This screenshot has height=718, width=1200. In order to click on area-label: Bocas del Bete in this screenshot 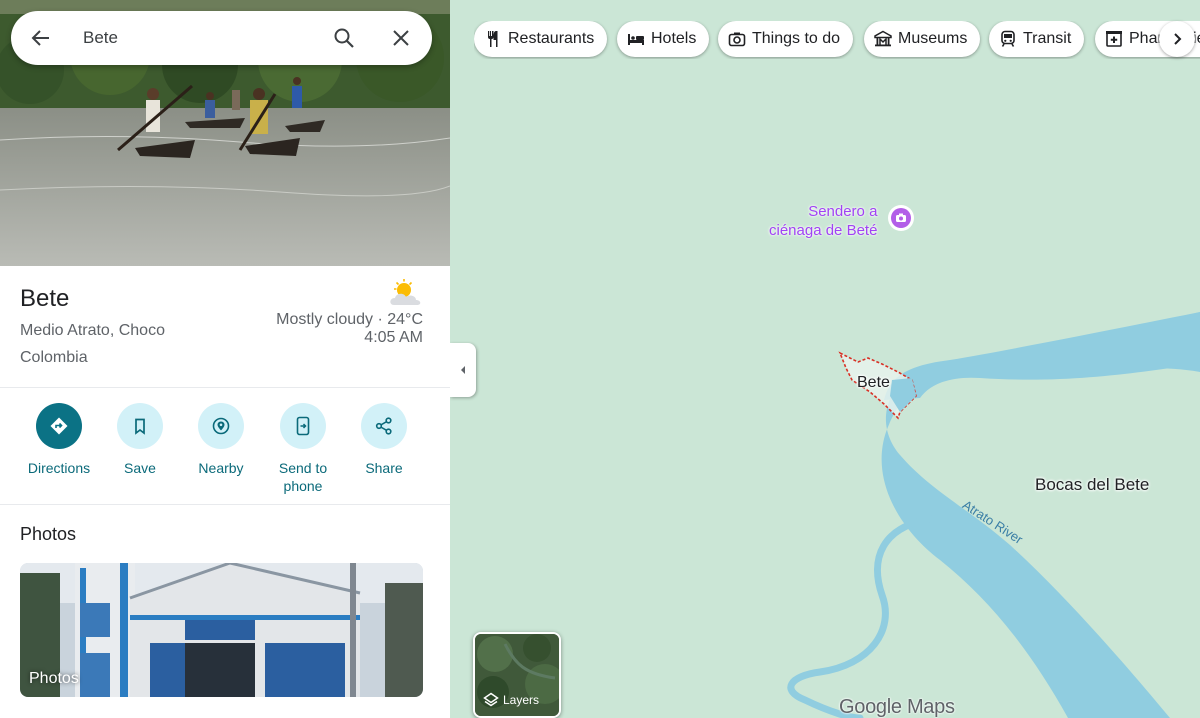, I will do `click(1092, 485)`.